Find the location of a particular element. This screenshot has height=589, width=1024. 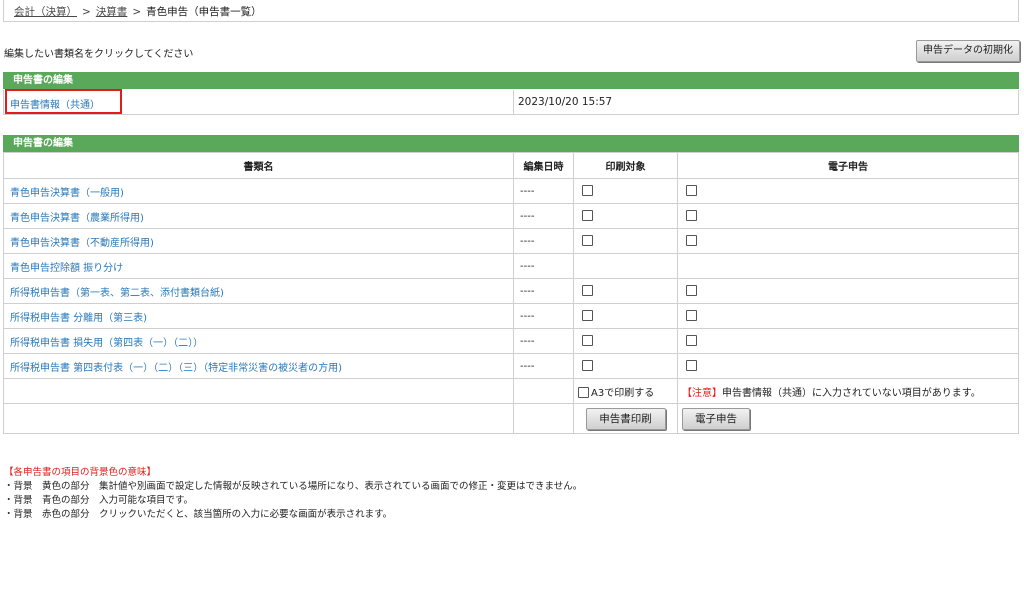

table-row: 青色申告控除額 振り分け ---- is located at coordinates (511, 266).